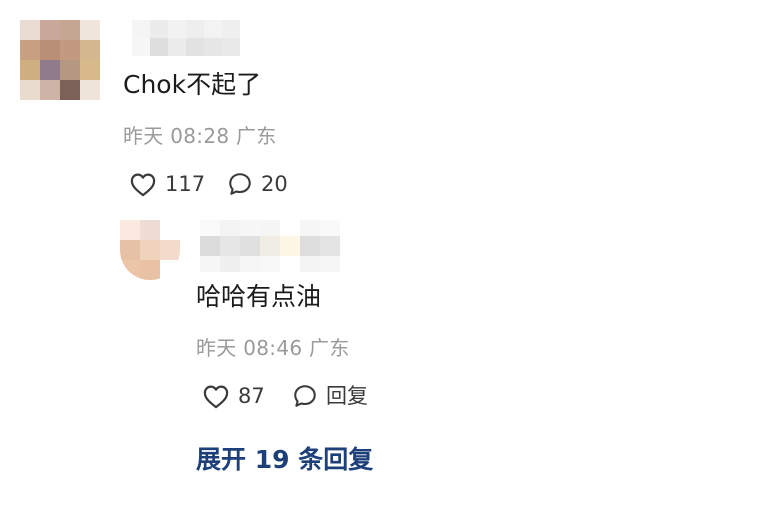 The image size is (771, 532). What do you see at coordinates (270, 246) in the screenshot?
I see `replier-name-redacted` at bounding box center [270, 246].